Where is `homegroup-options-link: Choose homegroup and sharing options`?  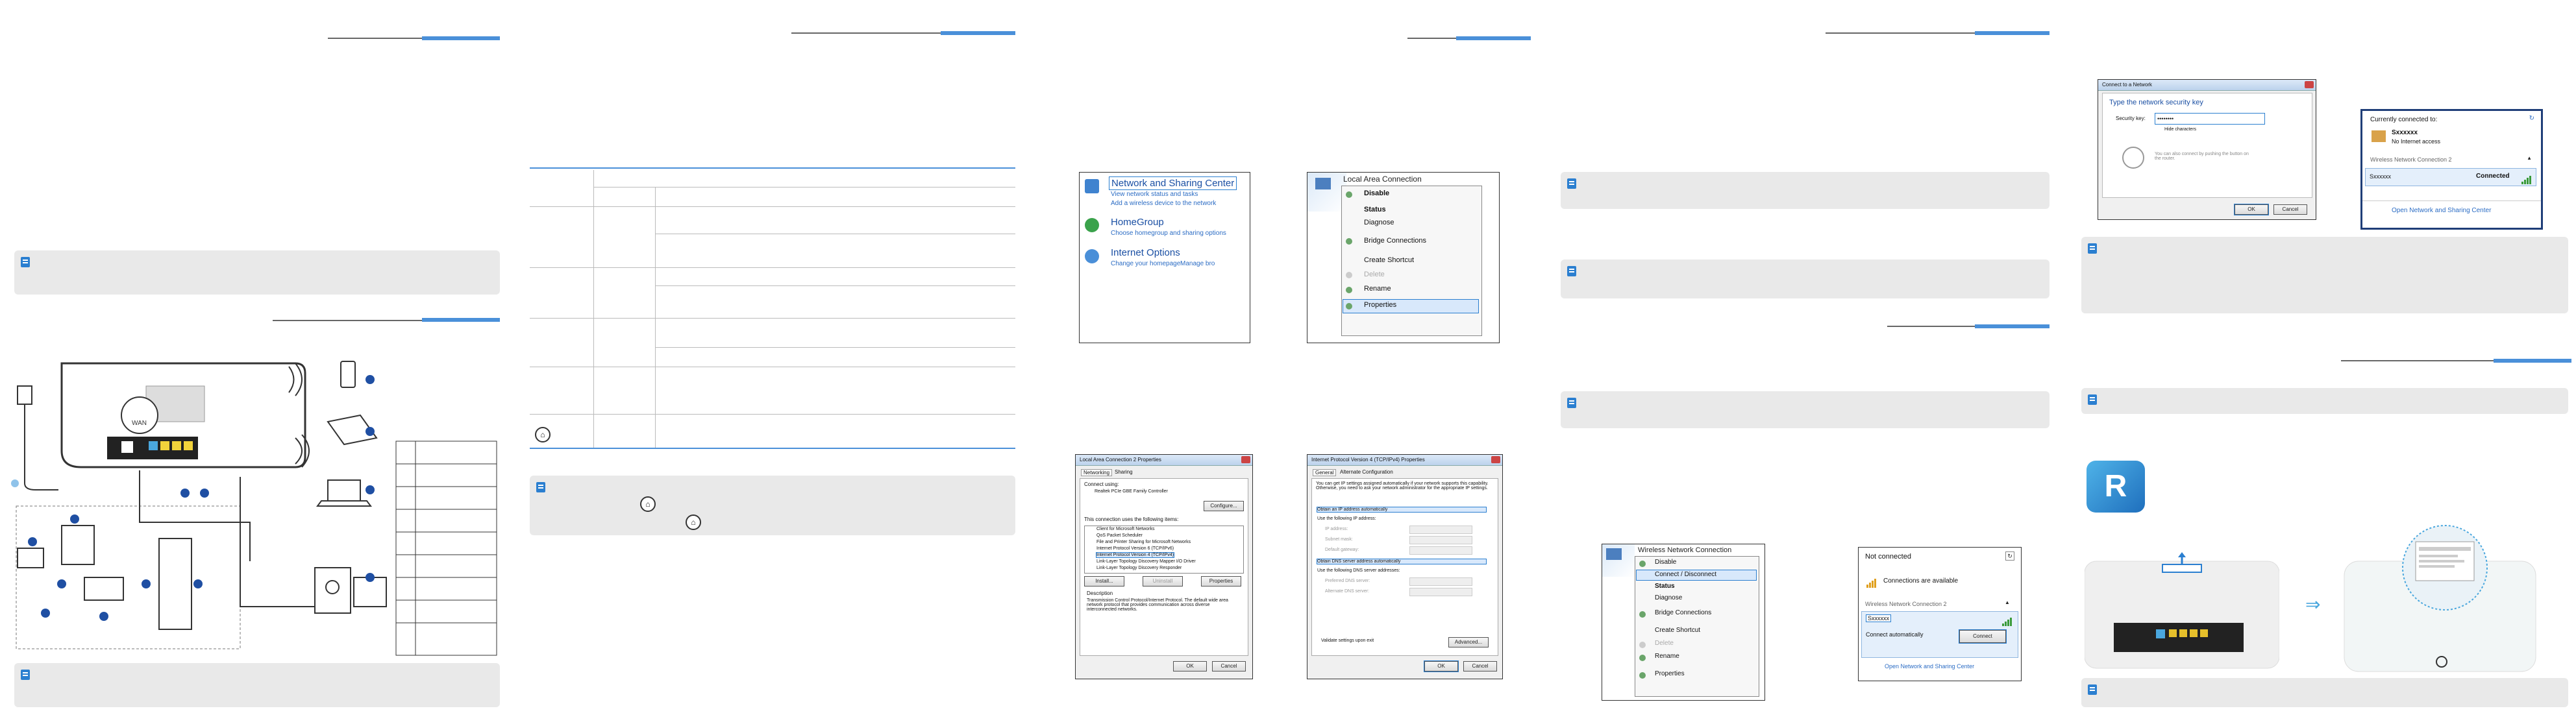
homegroup-options-link: Choose homegroup and sharing options is located at coordinates (1168, 233).